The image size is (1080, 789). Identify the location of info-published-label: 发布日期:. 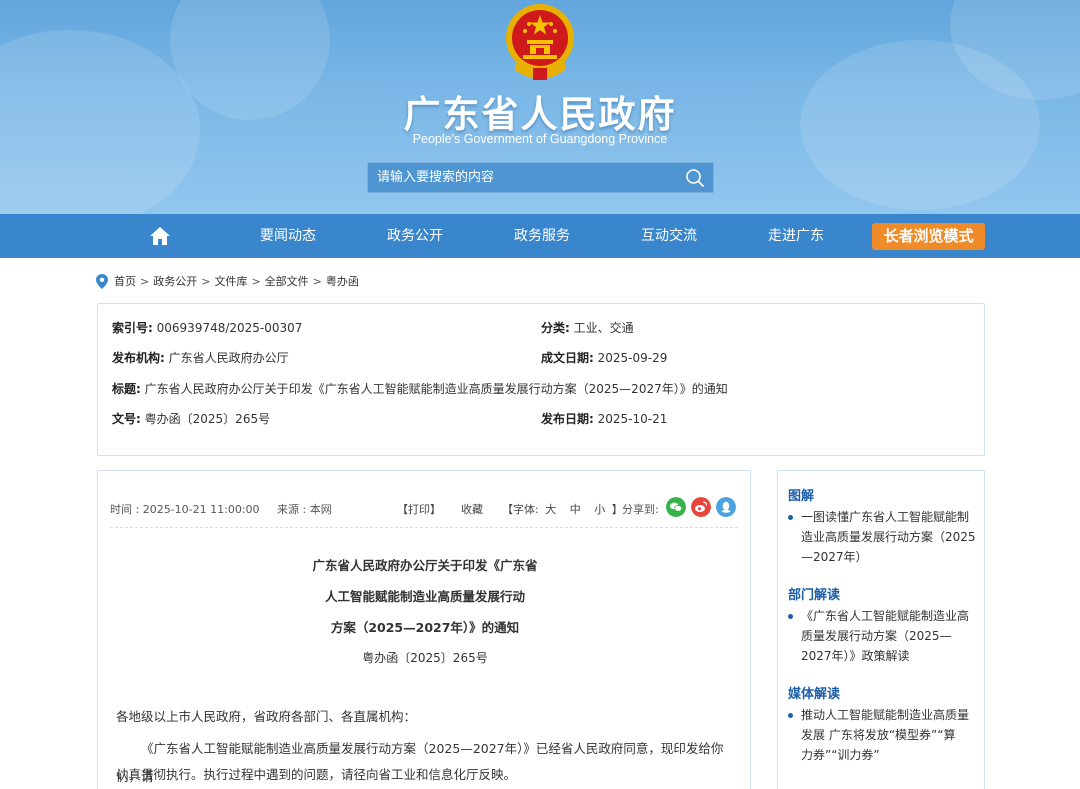
(567, 419).